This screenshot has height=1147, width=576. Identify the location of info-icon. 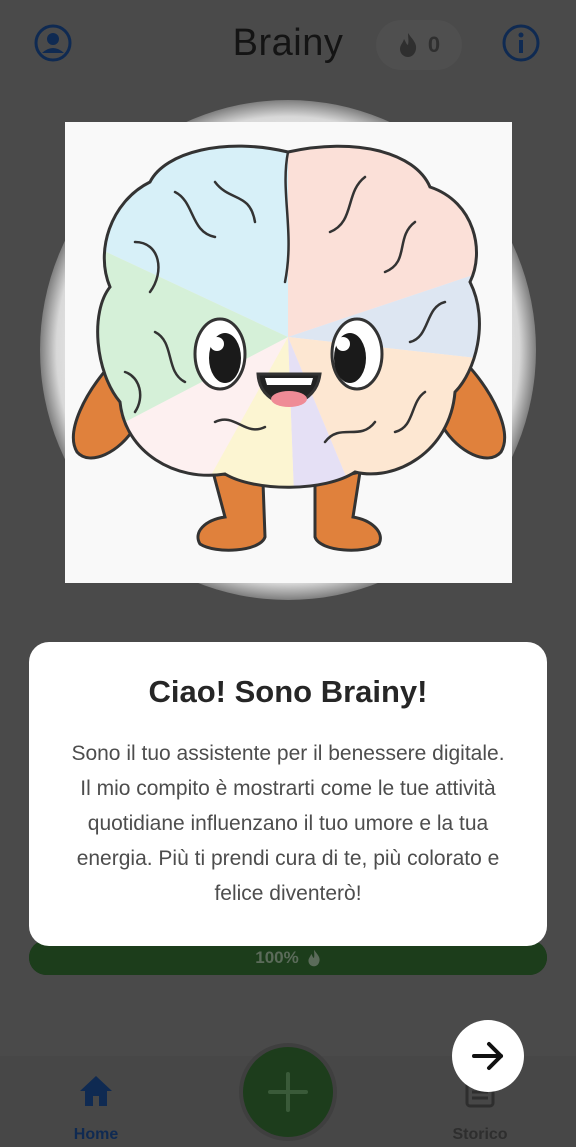
(521, 43).